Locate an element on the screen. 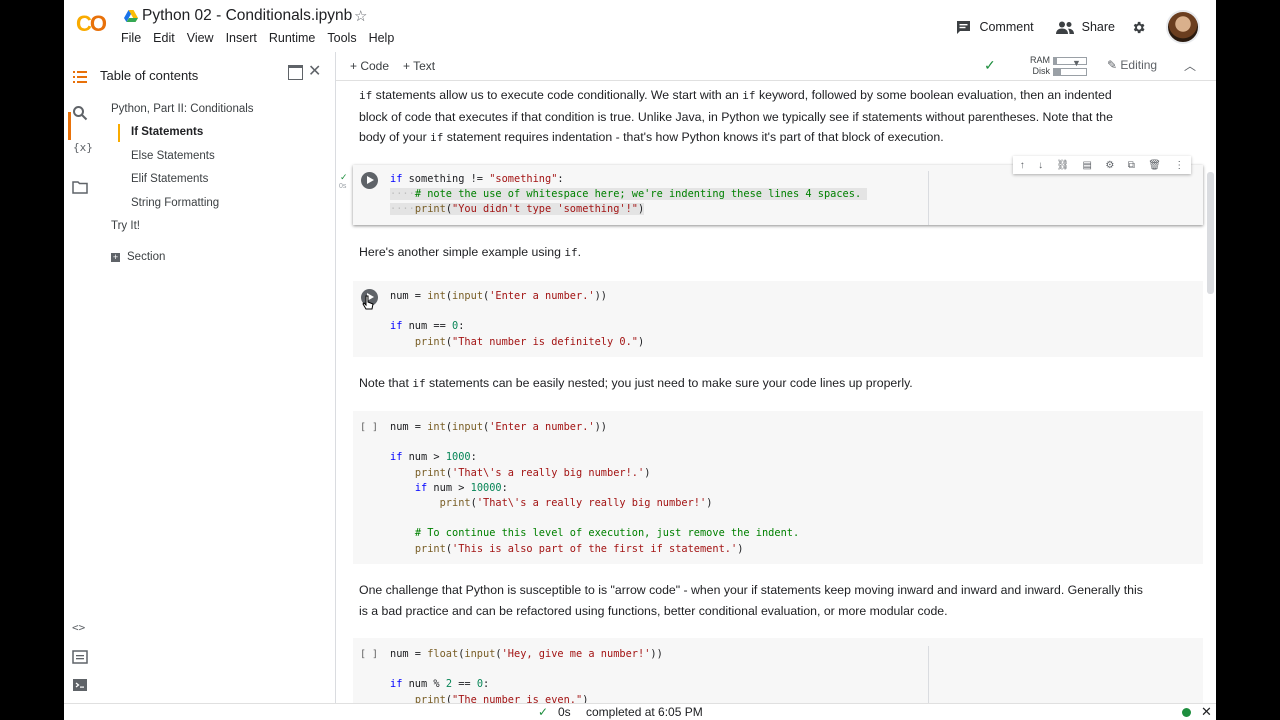 Image resolution: width=1280 pixels, height=720 pixels. search-icon is located at coordinates (80, 113).